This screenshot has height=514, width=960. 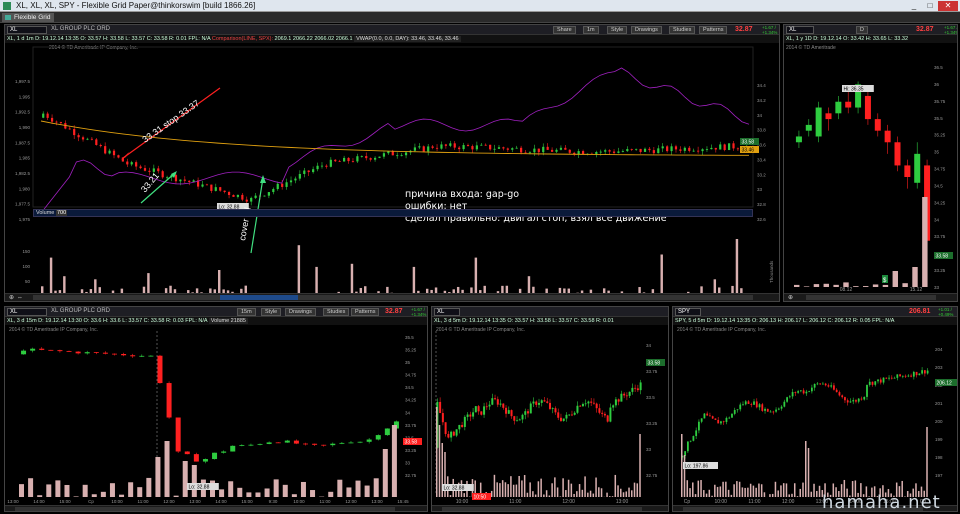 I want to click on share-button: Share, so click(x=564, y=30).